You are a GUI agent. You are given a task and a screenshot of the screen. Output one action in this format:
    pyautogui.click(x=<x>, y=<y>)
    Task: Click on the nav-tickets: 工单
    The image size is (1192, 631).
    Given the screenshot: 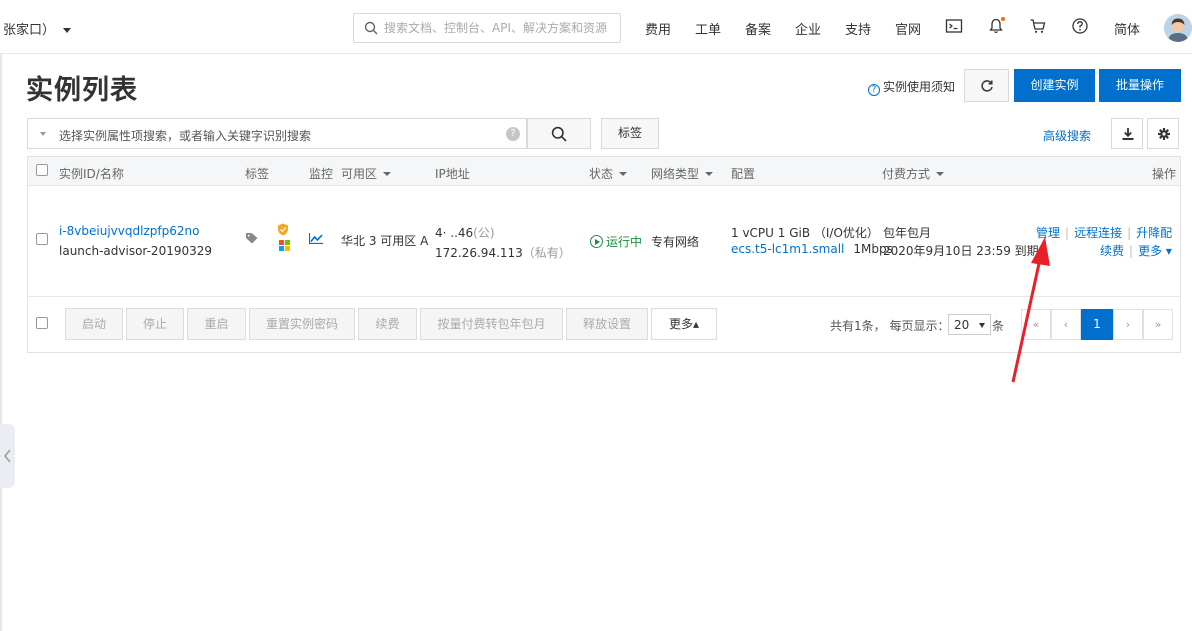 What is the action you would take?
    pyautogui.click(x=708, y=28)
    